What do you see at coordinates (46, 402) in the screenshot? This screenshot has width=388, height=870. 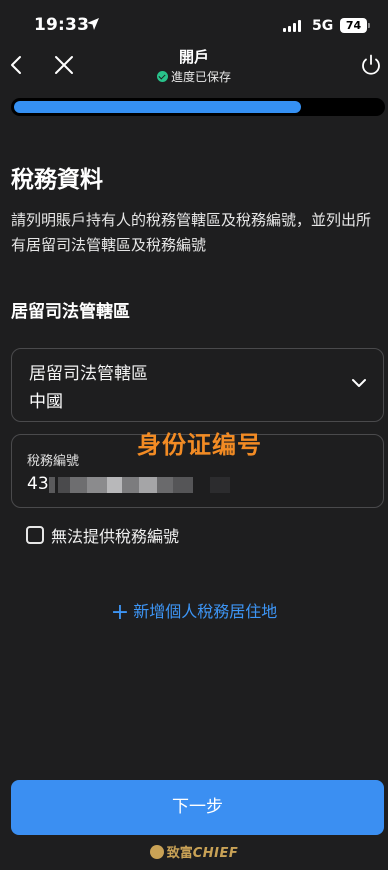 I see `jurisdiction-value: 中國` at bounding box center [46, 402].